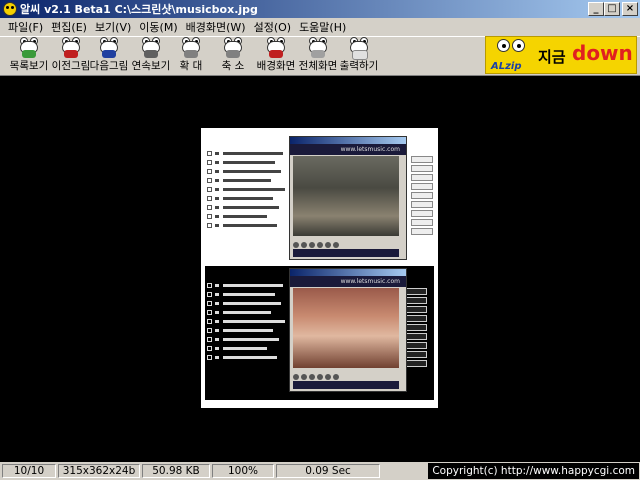 The height and width of the screenshot is (480, 640). What do you see at coordinates (243, 471) in the screenshot?
I see `status-zoom: 100%` at bounding box center [243, 471].